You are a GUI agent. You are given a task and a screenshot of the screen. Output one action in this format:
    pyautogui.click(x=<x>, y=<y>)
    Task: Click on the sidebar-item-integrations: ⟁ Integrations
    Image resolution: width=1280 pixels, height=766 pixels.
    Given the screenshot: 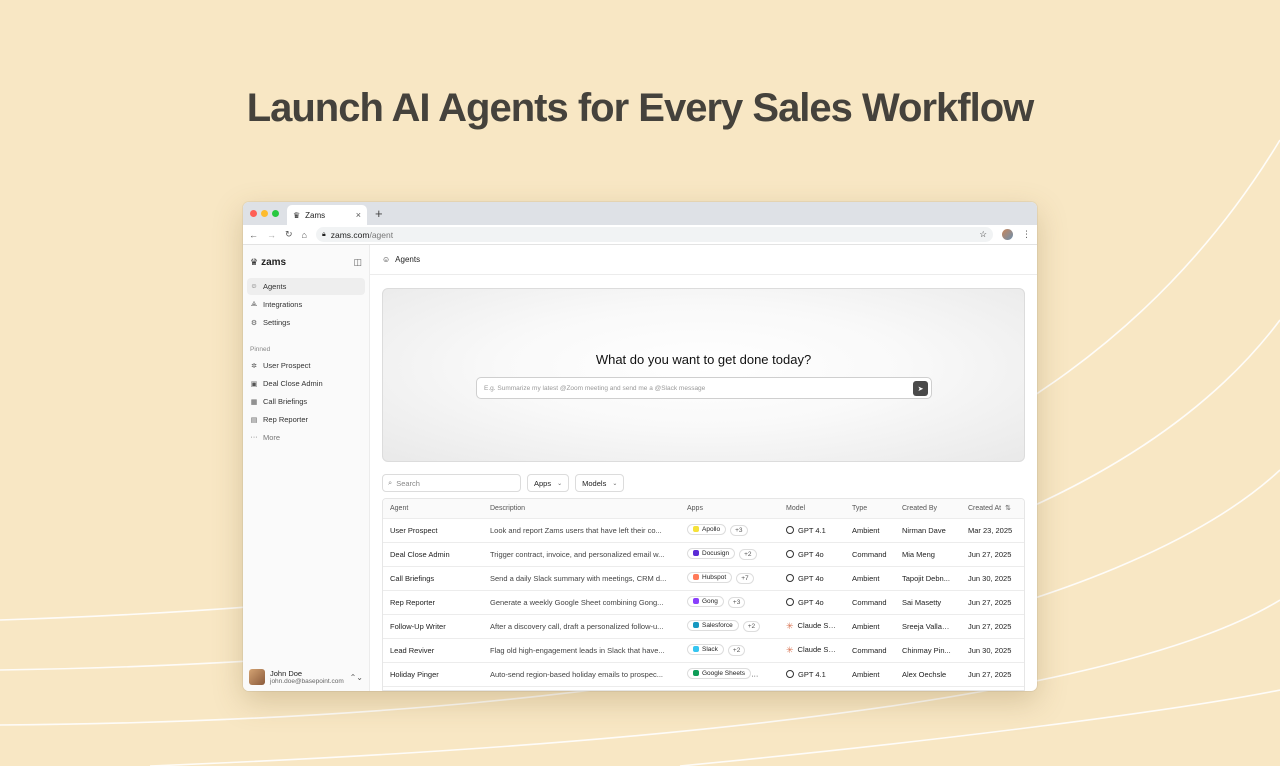 What is the action you would take?
    pyautogui.click(x=306, y=304)
    